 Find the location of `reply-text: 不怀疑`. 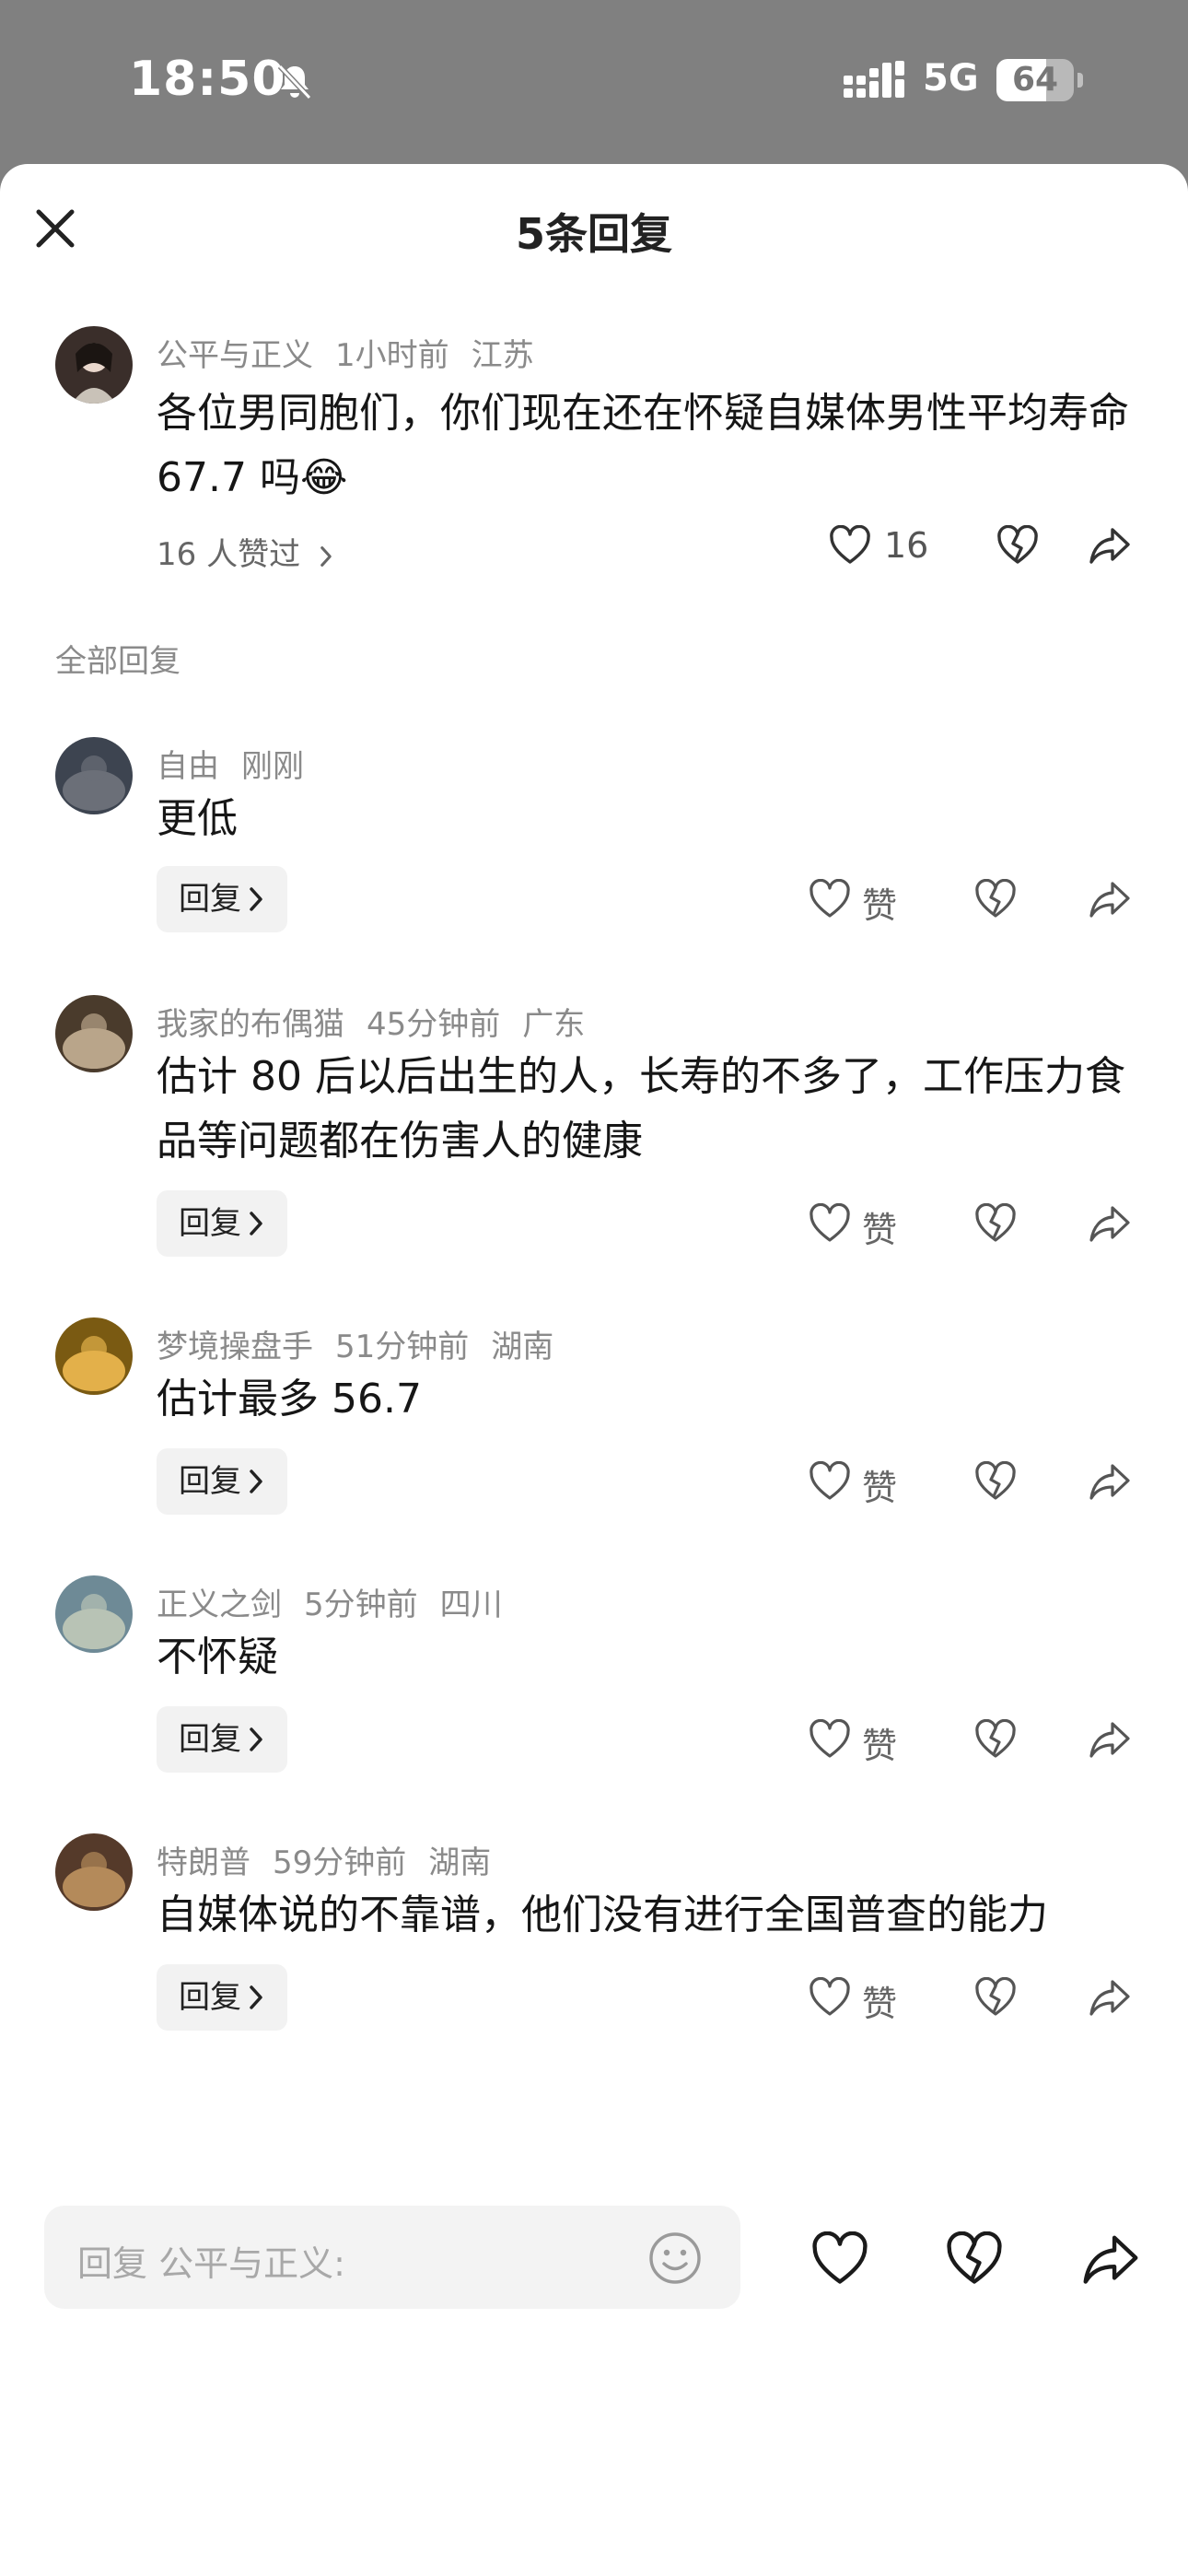

reply-text: 不怀疑 is located at coordinates (218, 1656).